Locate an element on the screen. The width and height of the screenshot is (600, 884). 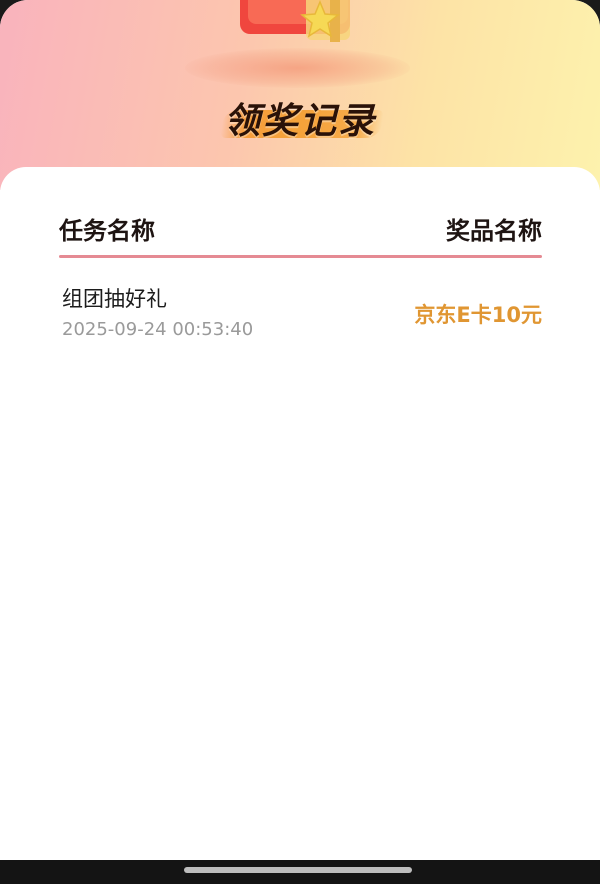
column-header-task: 任务名称 is located at coordinates (107, 231).